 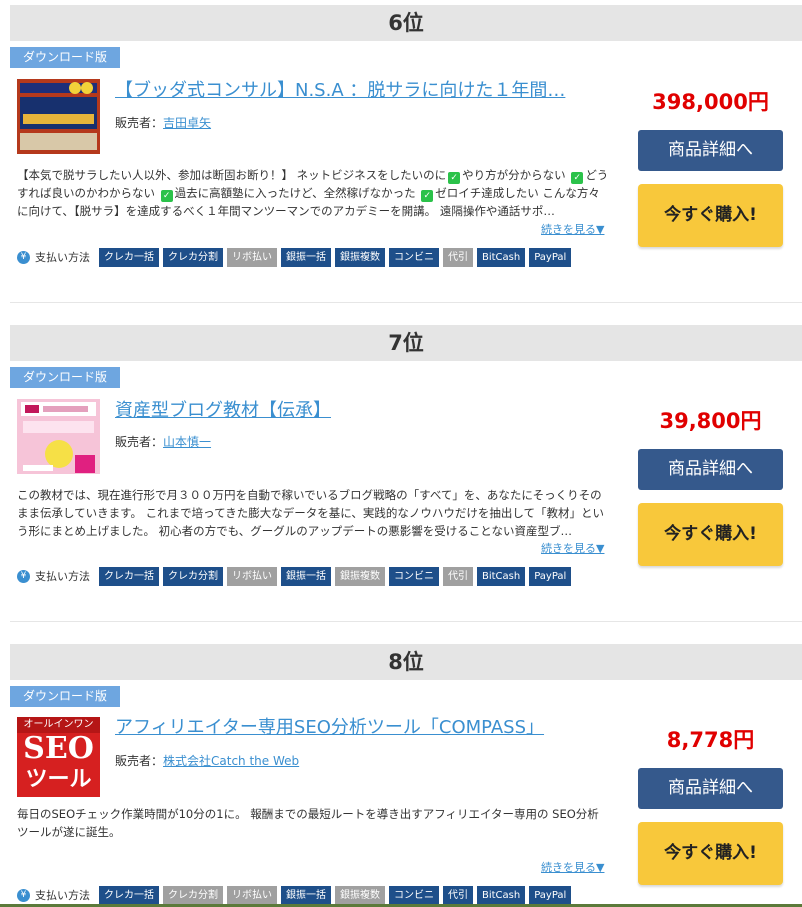 What do you see at coordinates (365, 728) in the screenshot?
I see `product-title-link: アフィリエイター専用SEO分析ツール「COMPASS」` at bounding box center [365, 728].